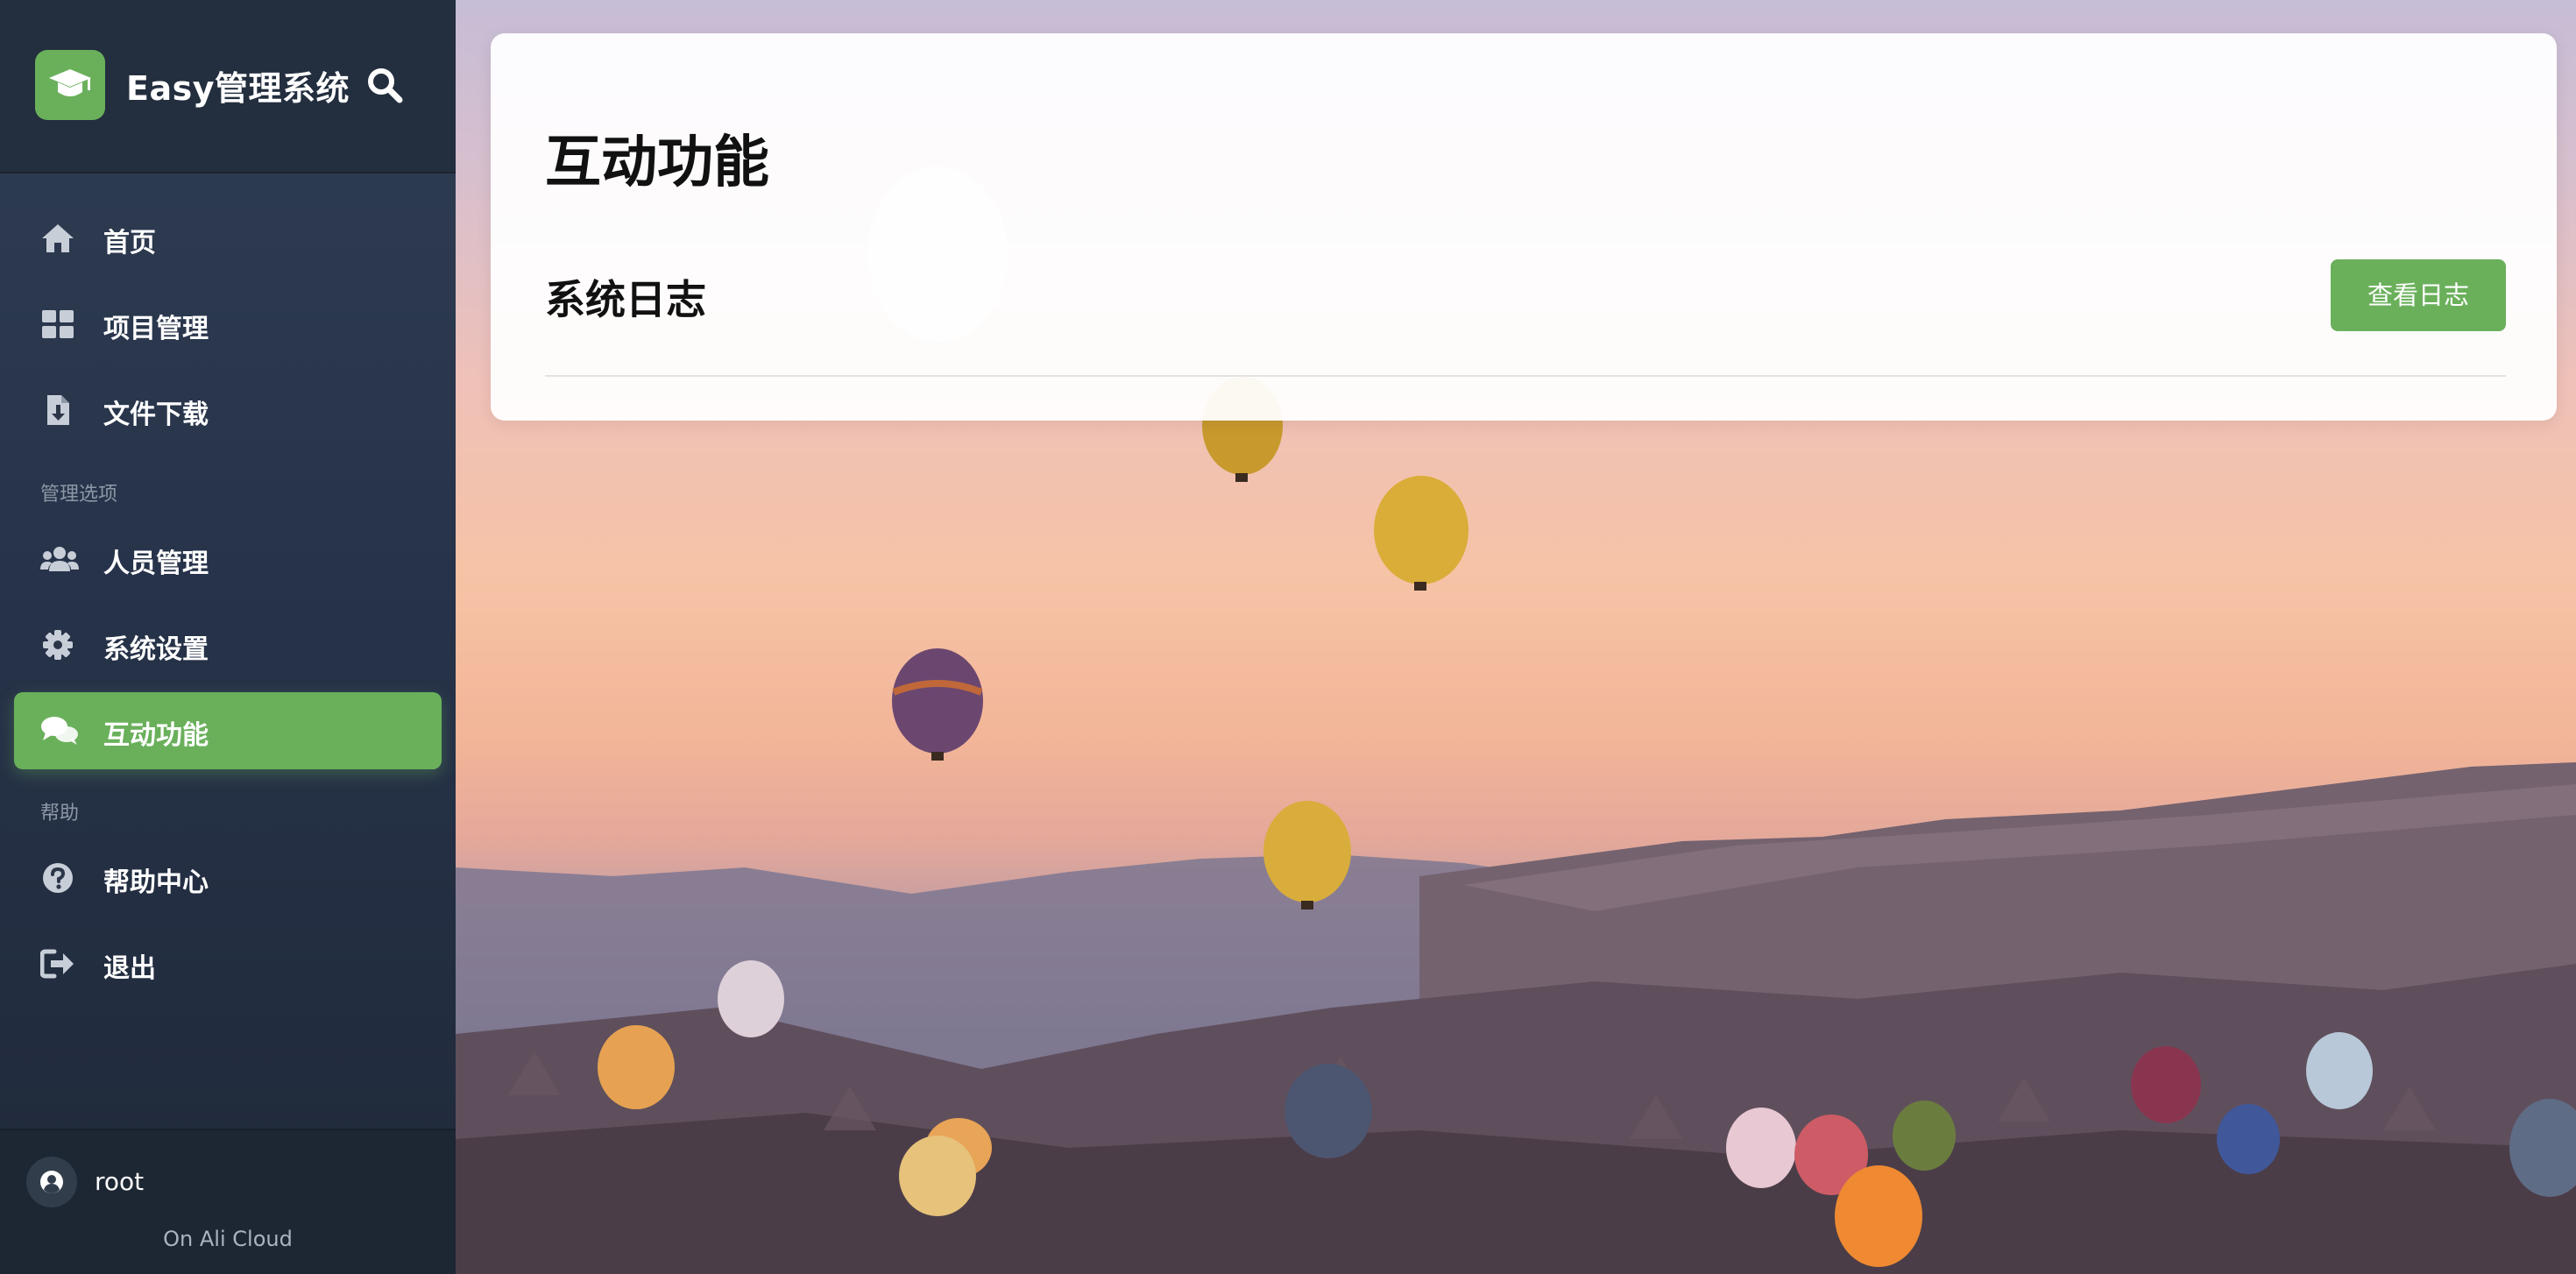  Describe the element at coordinates (120, 1181) in the screenshot. I see `username: root` at that location.